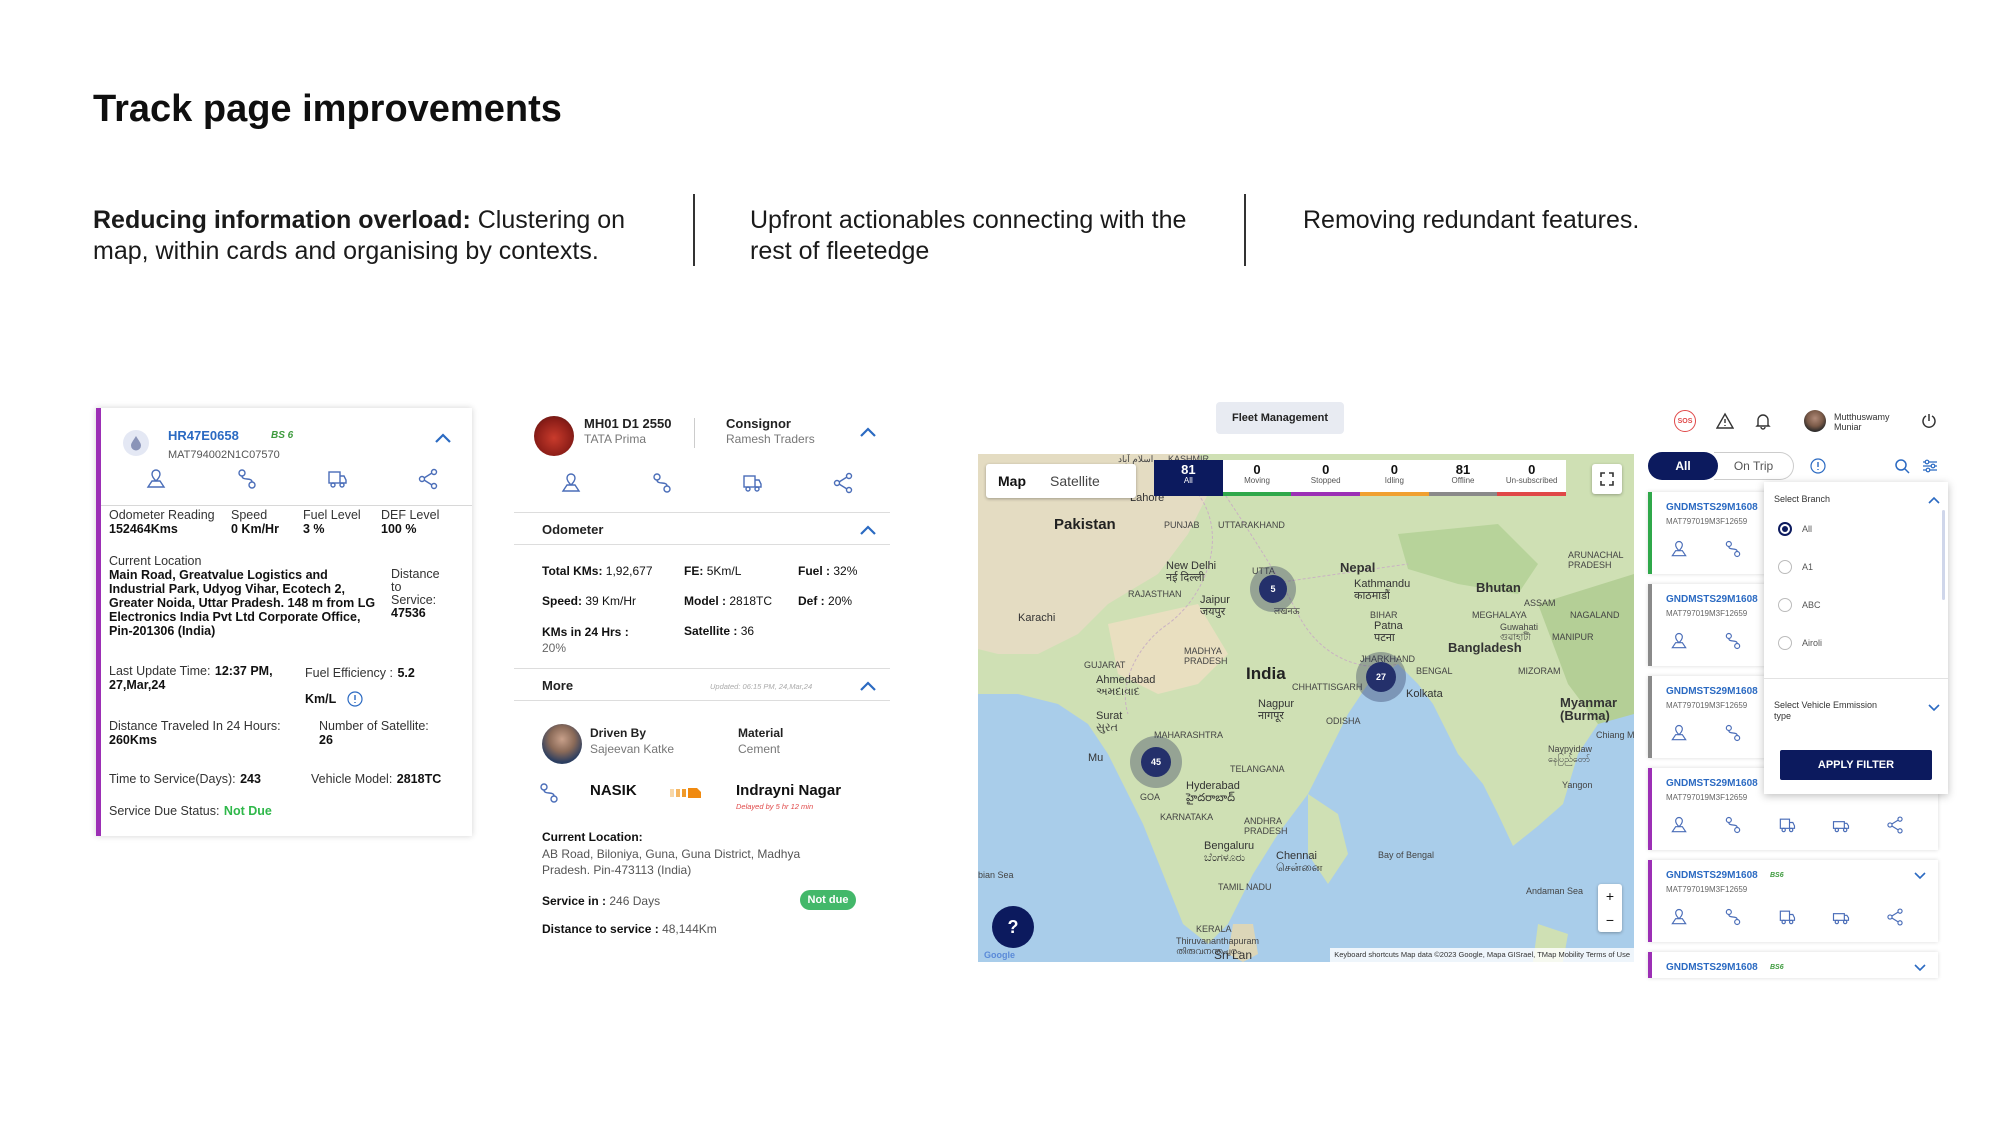  What do you see at coordinates (629, 571) in the screenshot?
I see `total-kms-value: 1,92,677` at bounding box center [629, 571].